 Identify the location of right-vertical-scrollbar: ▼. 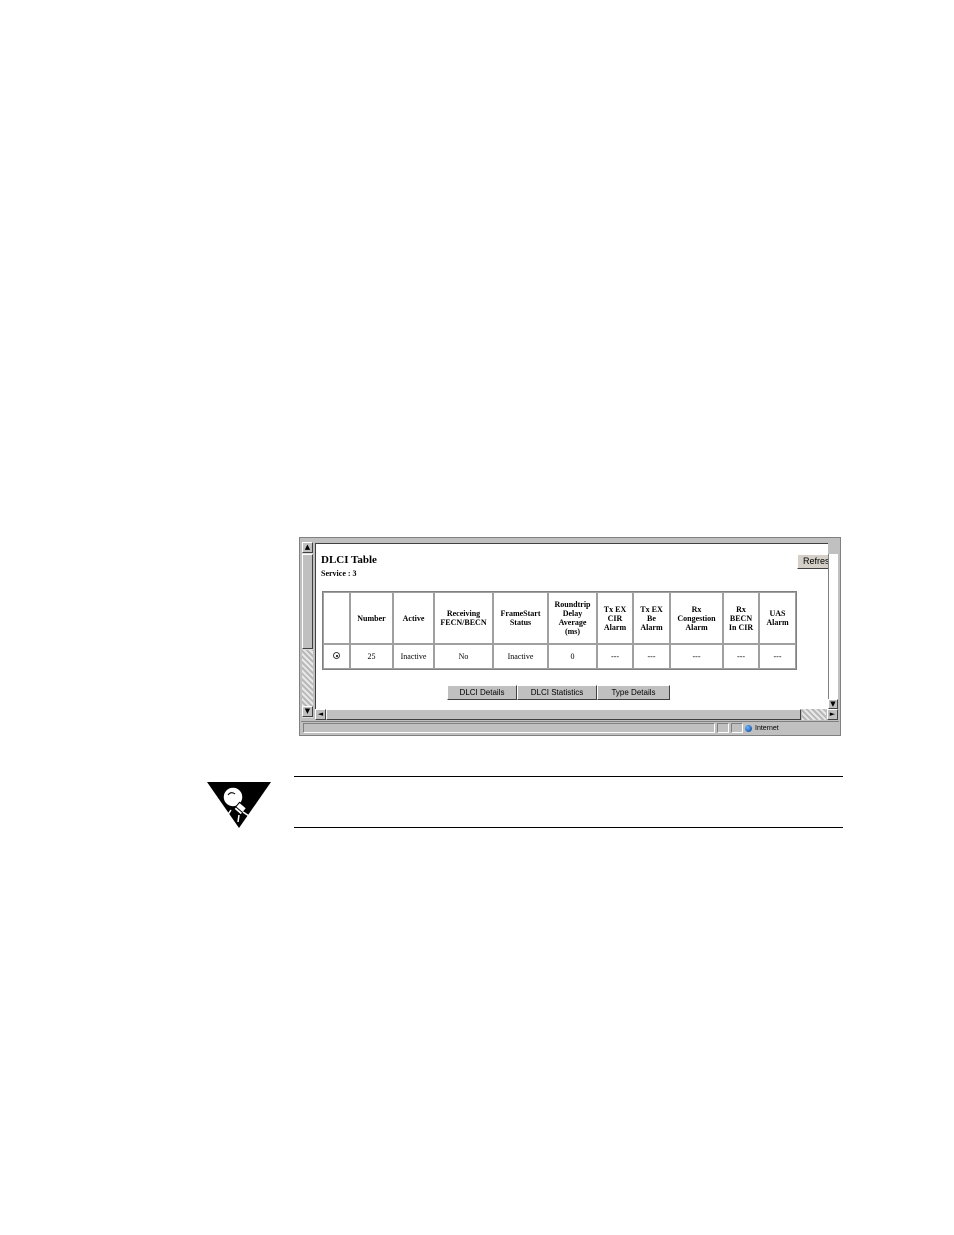
(833, 631).